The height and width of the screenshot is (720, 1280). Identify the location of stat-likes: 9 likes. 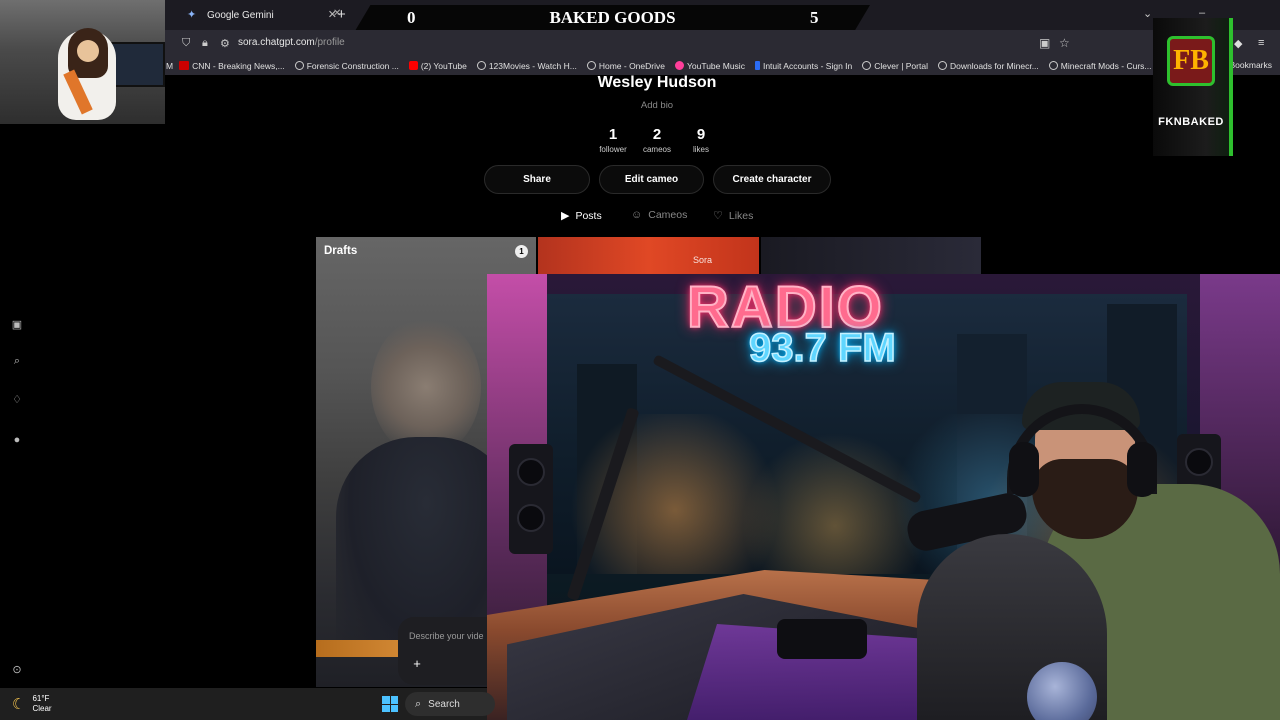
(701, 140).